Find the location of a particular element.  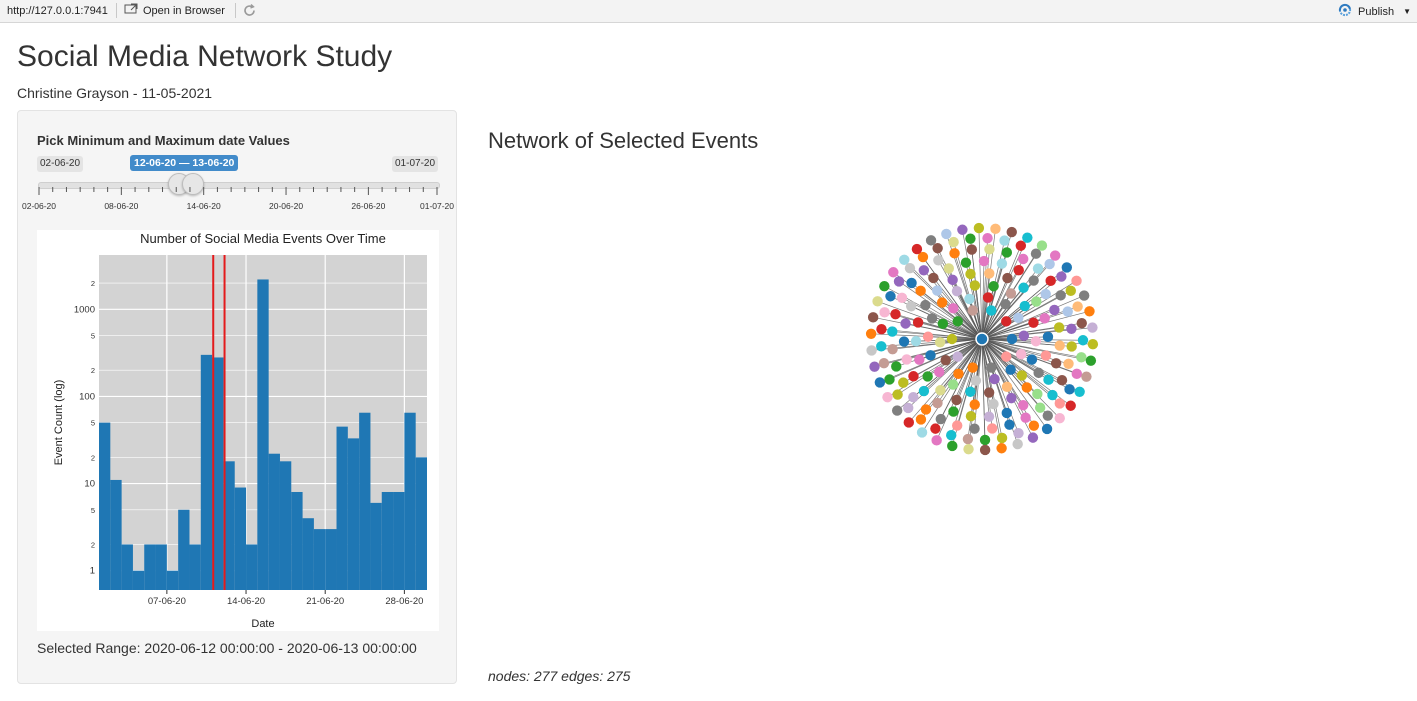

refresh-icon is located at coordinates (249, 12).